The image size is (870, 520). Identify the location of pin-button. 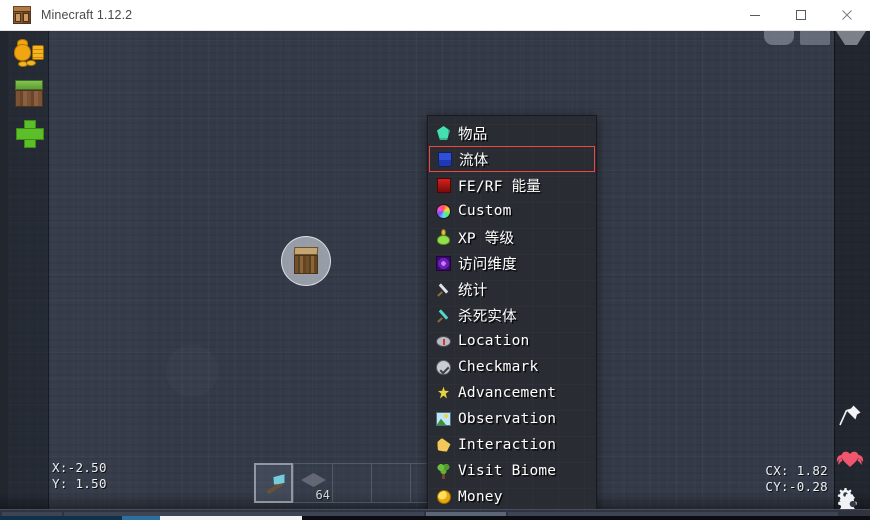
(850, 416).